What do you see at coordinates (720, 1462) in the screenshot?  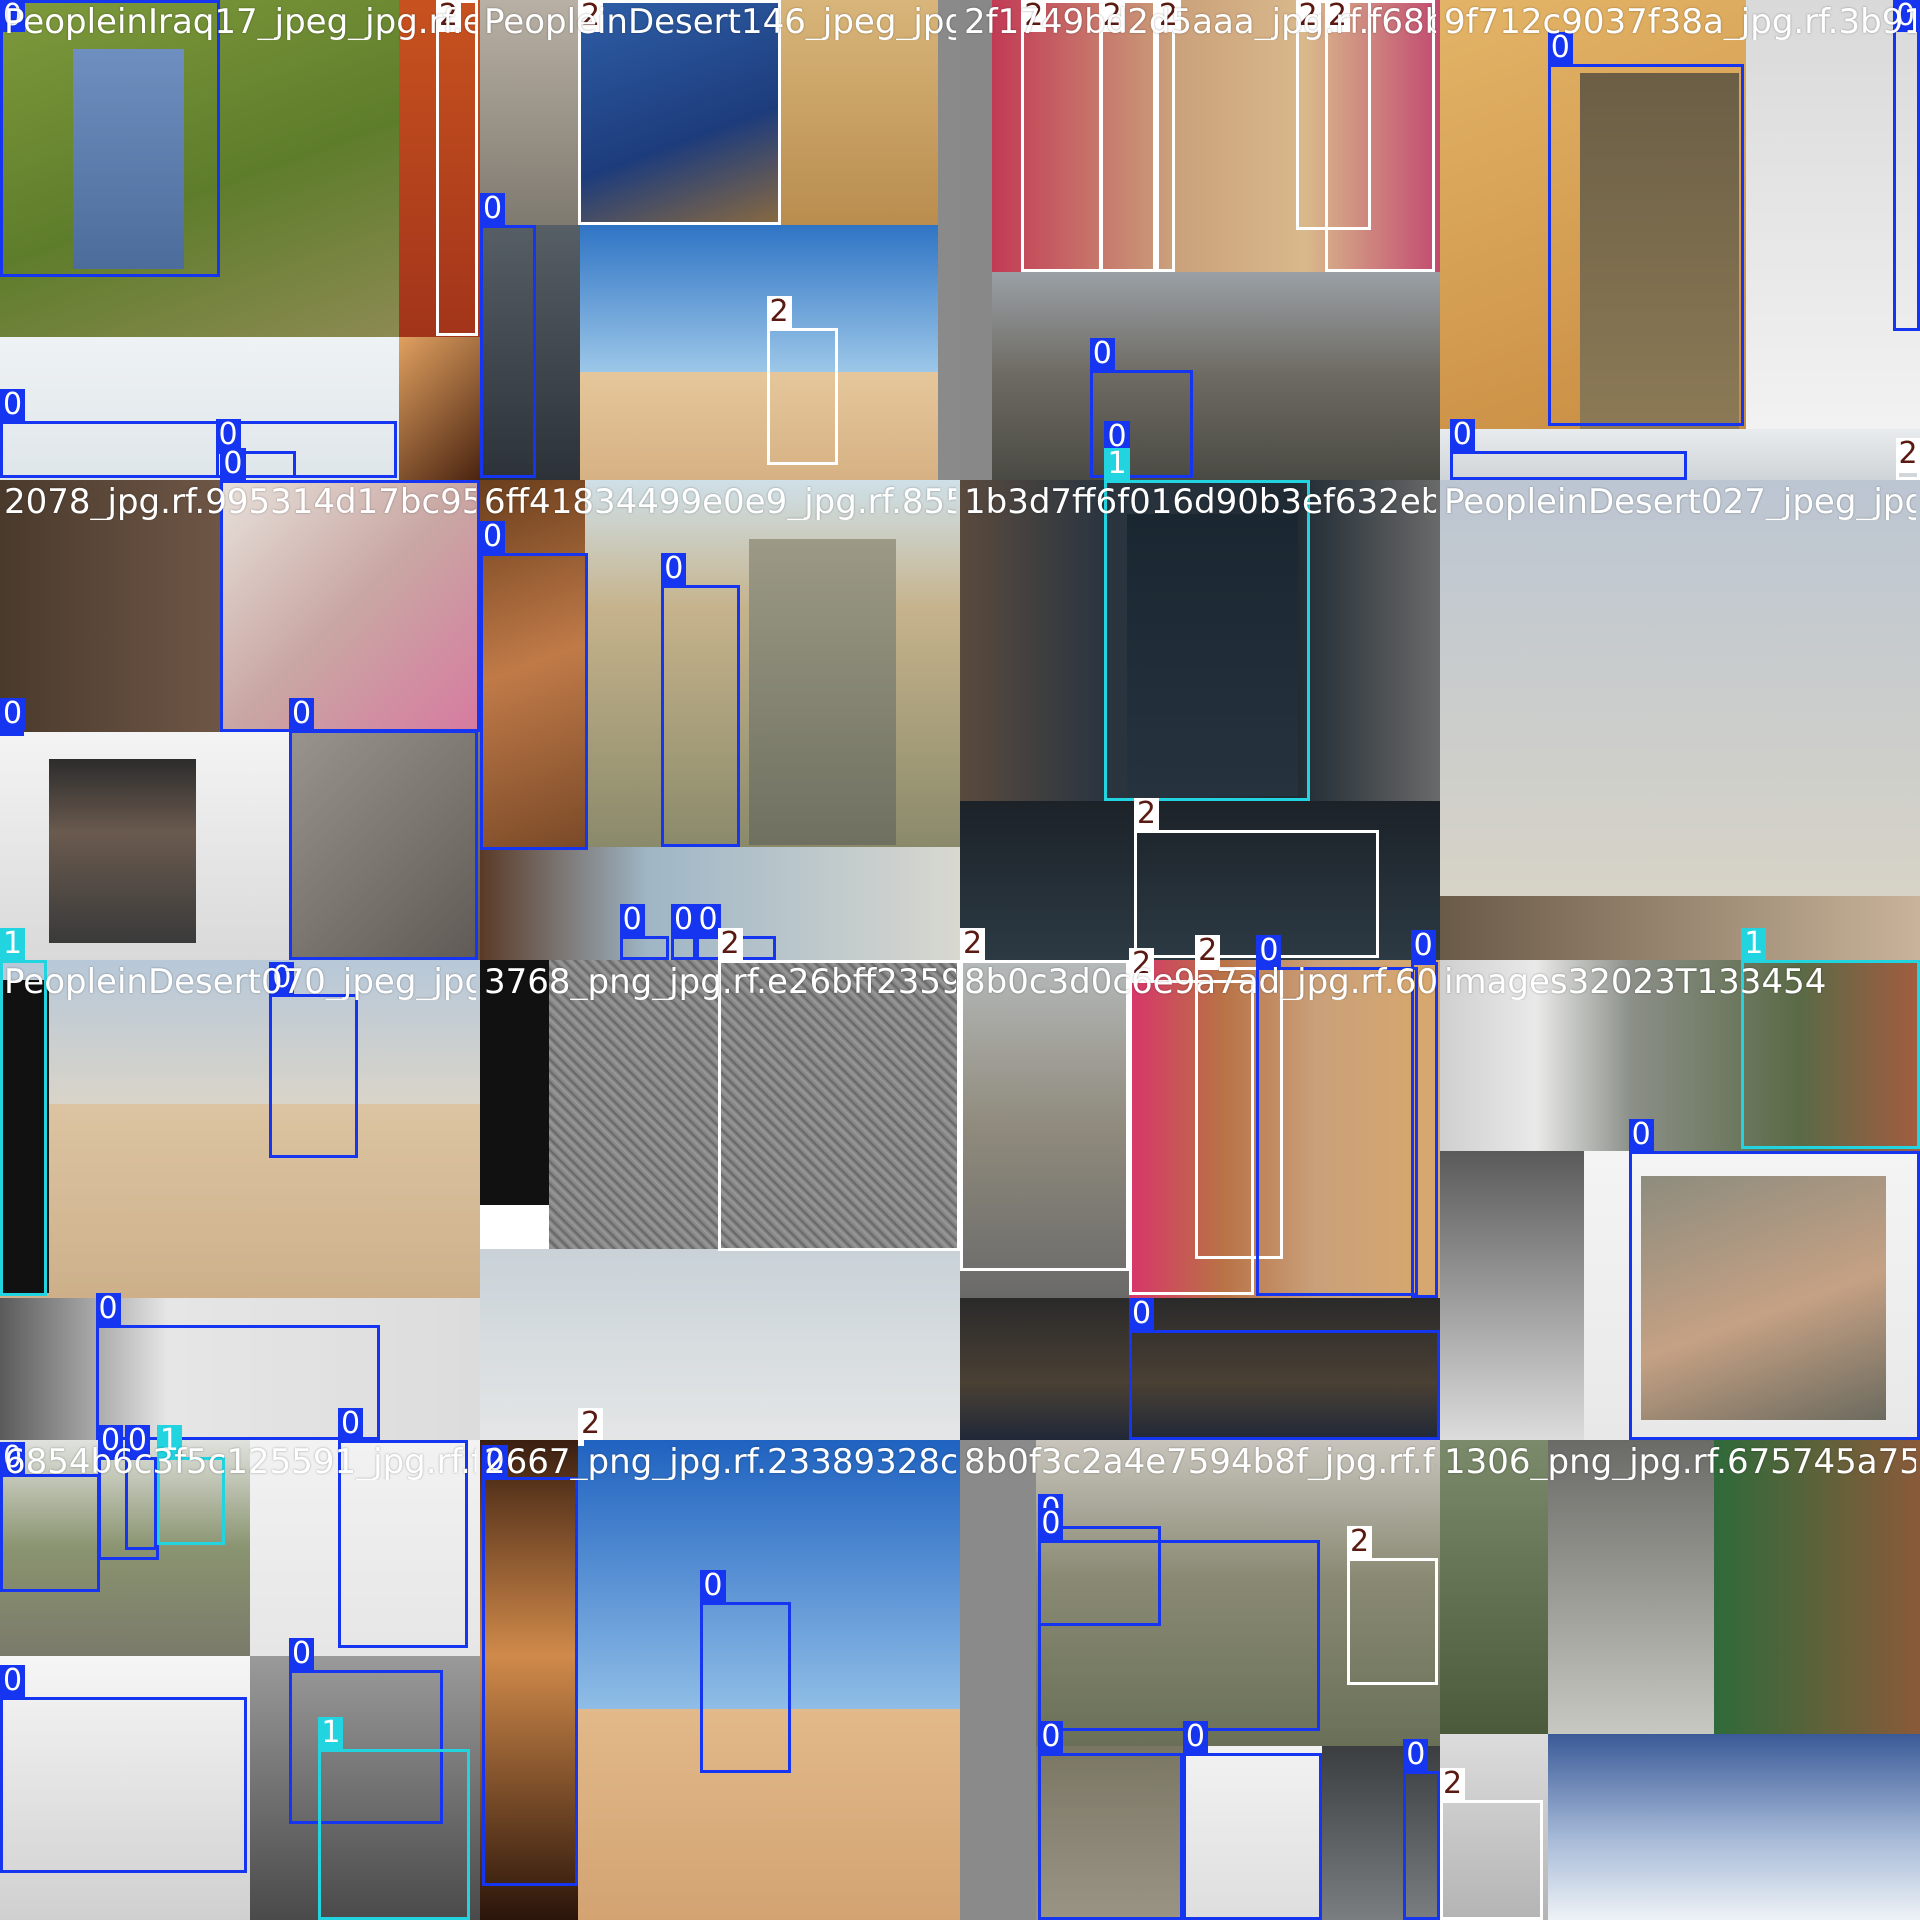 I see `tile-filename: 2667_png_jpg.rf.23389328c0` at bounding box center [720, 1462].